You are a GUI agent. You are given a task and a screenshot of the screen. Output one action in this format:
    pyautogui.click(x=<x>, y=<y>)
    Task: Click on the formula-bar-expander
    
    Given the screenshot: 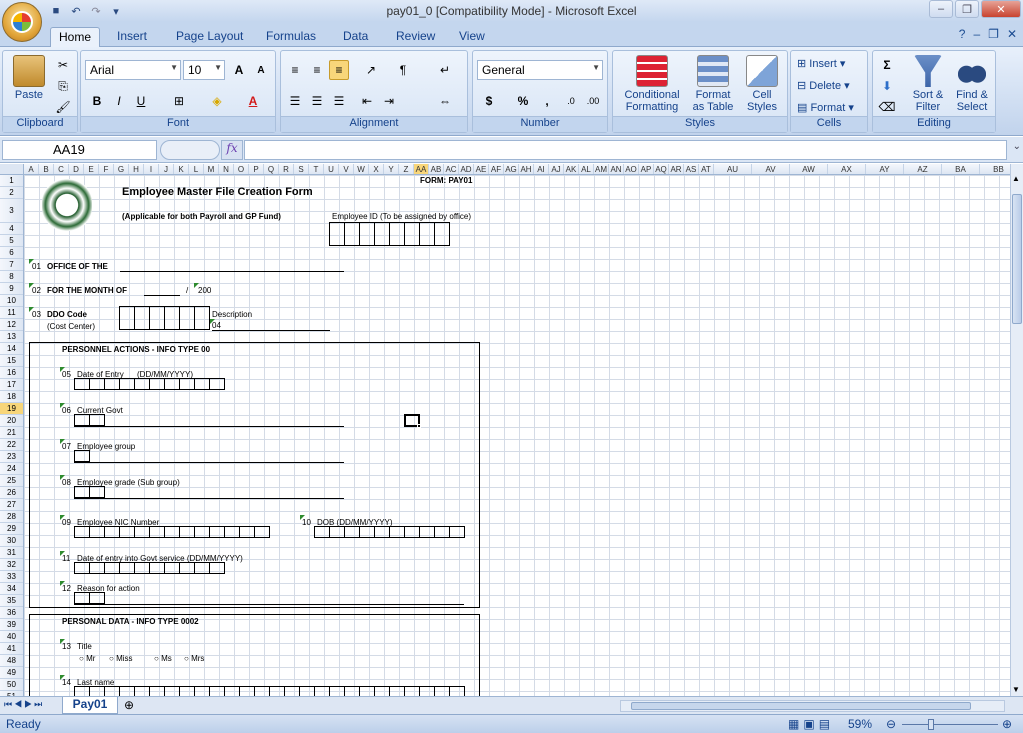 What is the action you would take?
    pyautogui.click(x=190, y=150)
    